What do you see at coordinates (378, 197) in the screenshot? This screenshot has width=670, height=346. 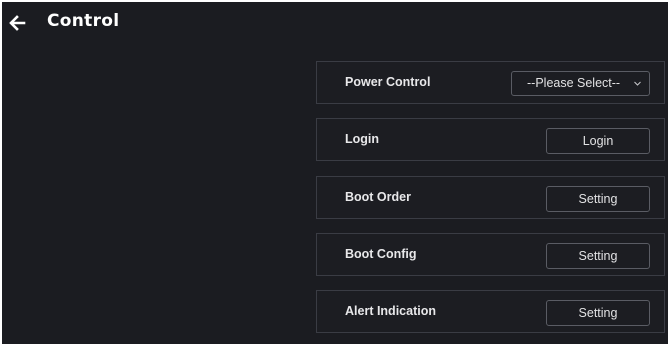 I see `boot-order-label: Boot Order` at bounding box center [378, 197].